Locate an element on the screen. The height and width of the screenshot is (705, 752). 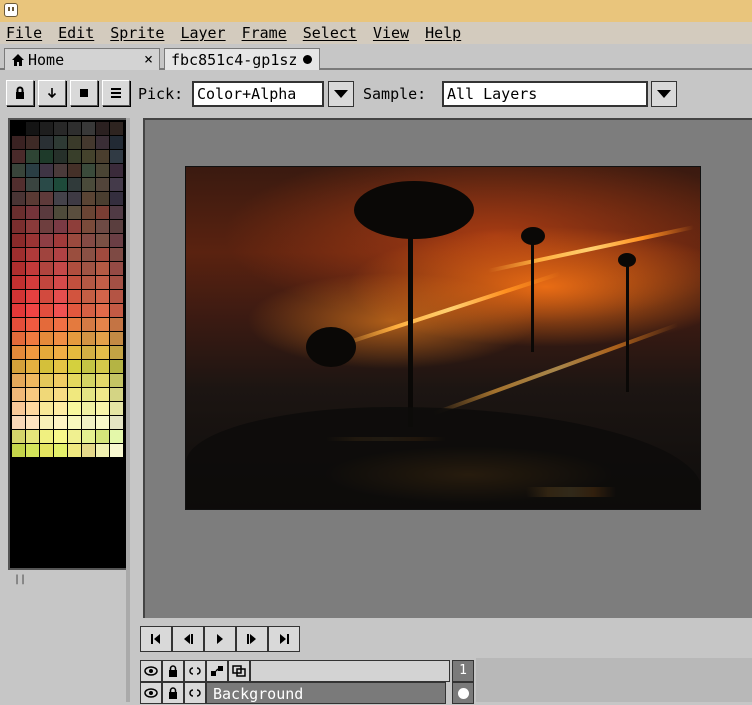
menu-view: View is located at coordinates (391, 33).